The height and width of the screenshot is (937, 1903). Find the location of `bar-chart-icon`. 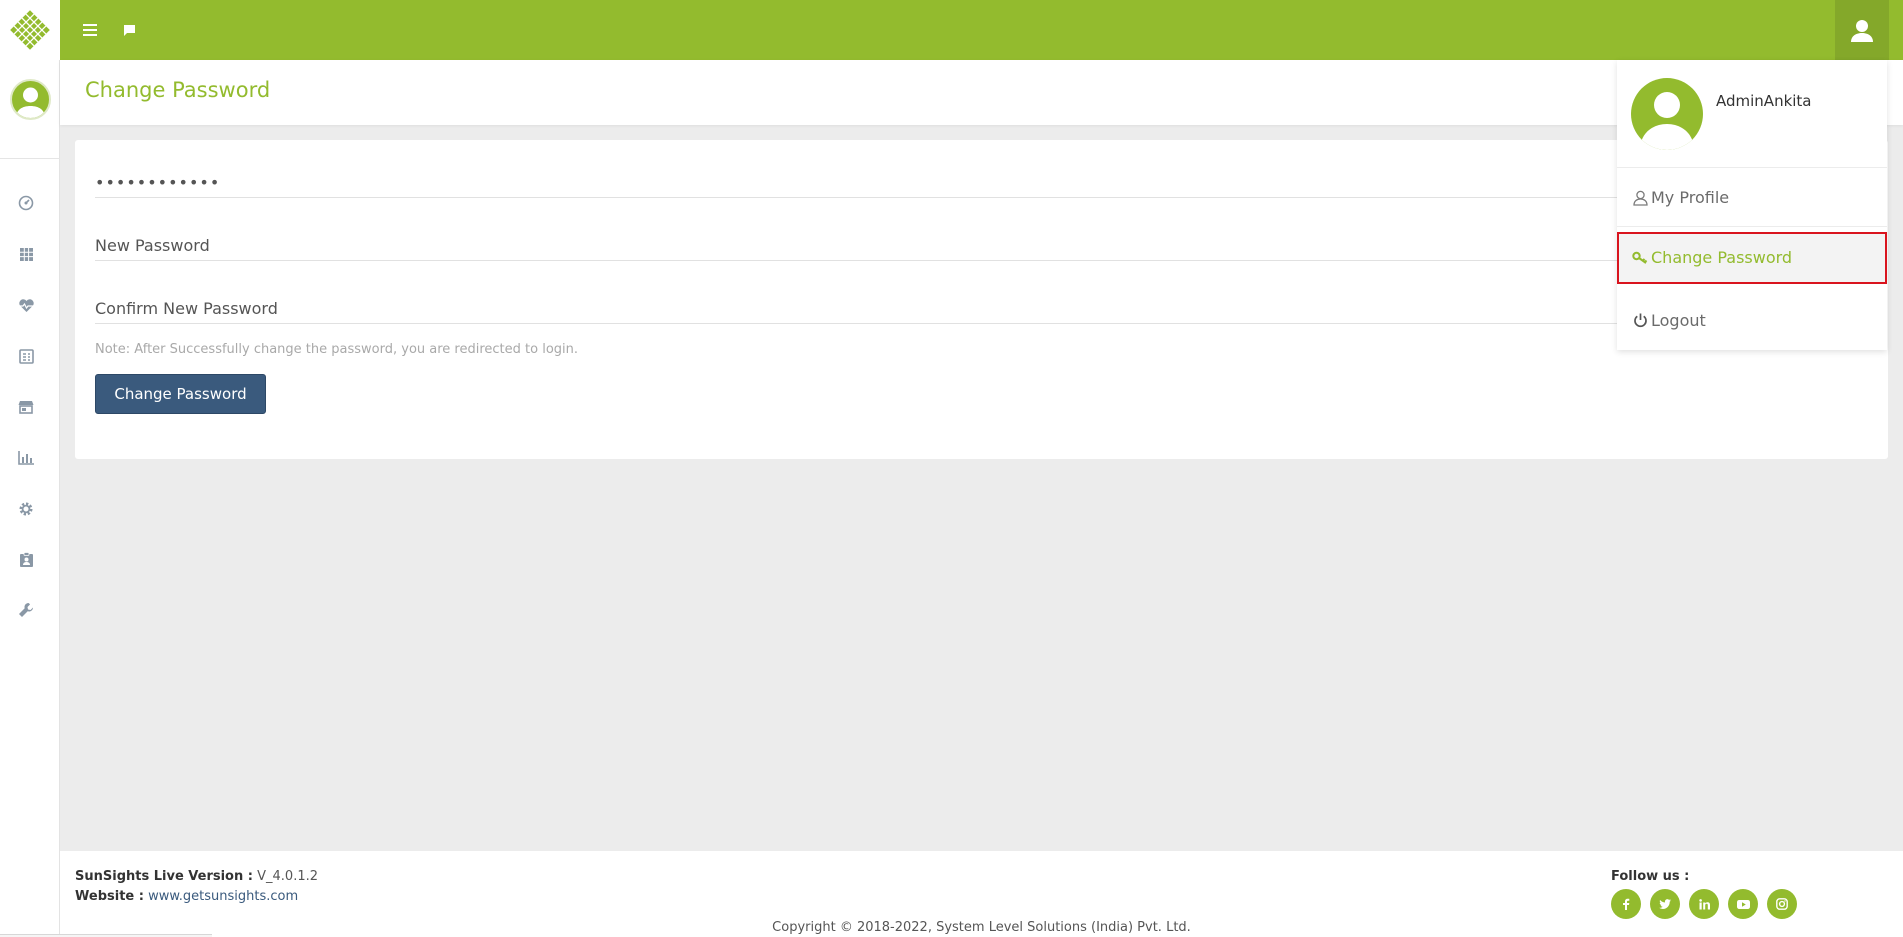

bar-chart-icon is located at coordinates (26, 458).